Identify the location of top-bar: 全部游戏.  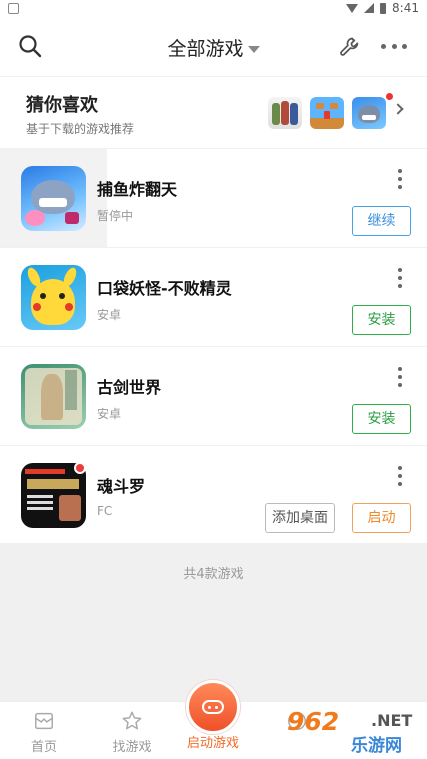
(213, 47).